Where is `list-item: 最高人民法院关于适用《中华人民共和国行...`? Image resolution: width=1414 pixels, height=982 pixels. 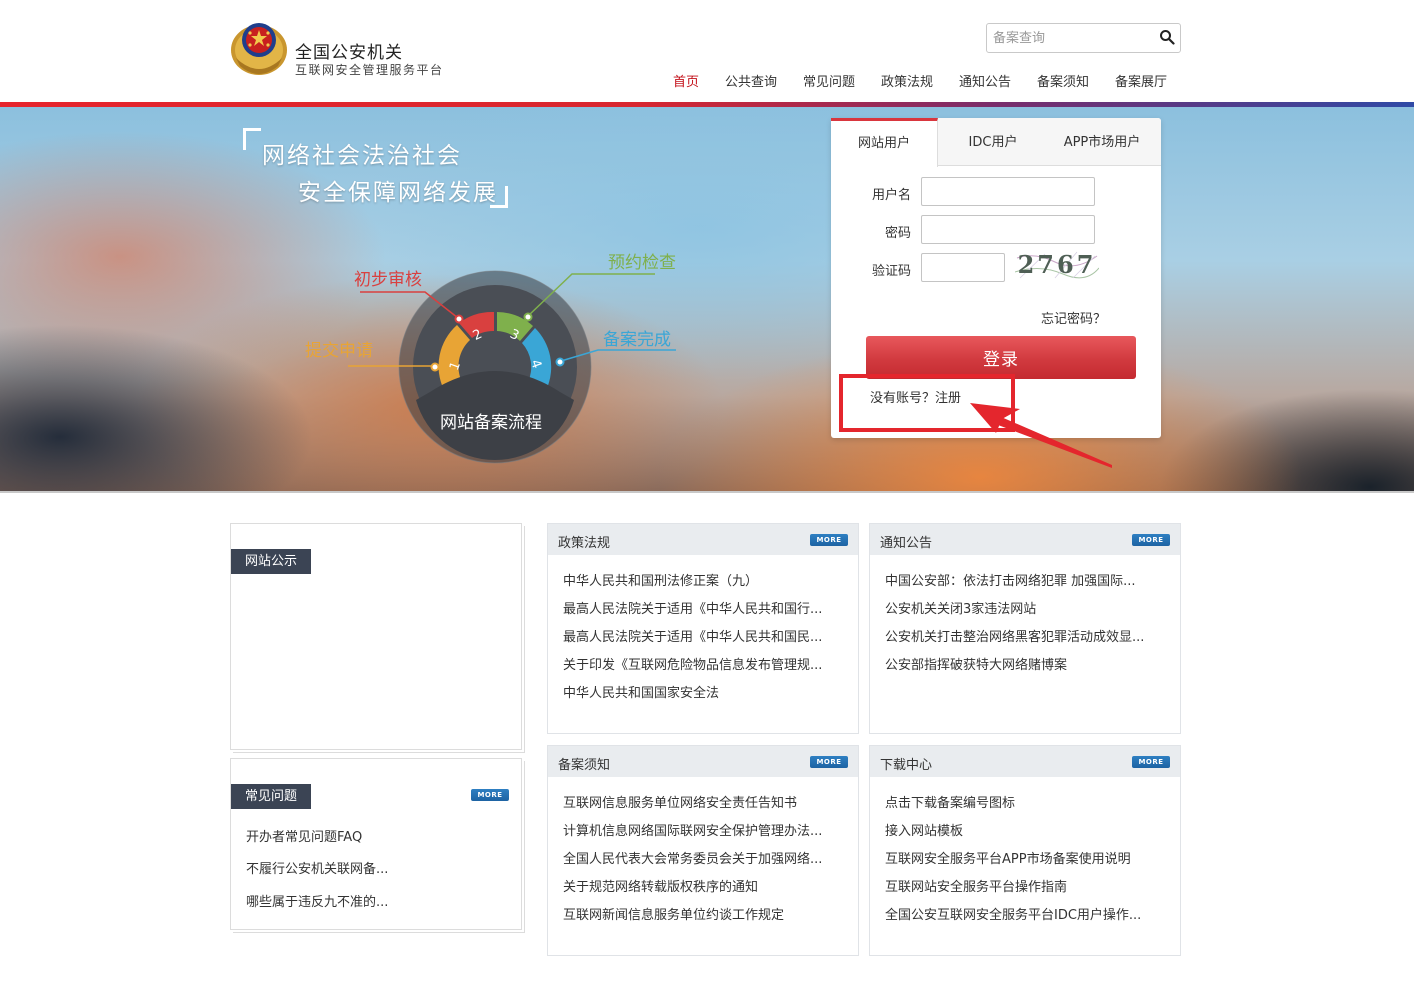 list-item: 最高人民法院关于适用《中华人民共和国行... is located at coordinates (705, 607).